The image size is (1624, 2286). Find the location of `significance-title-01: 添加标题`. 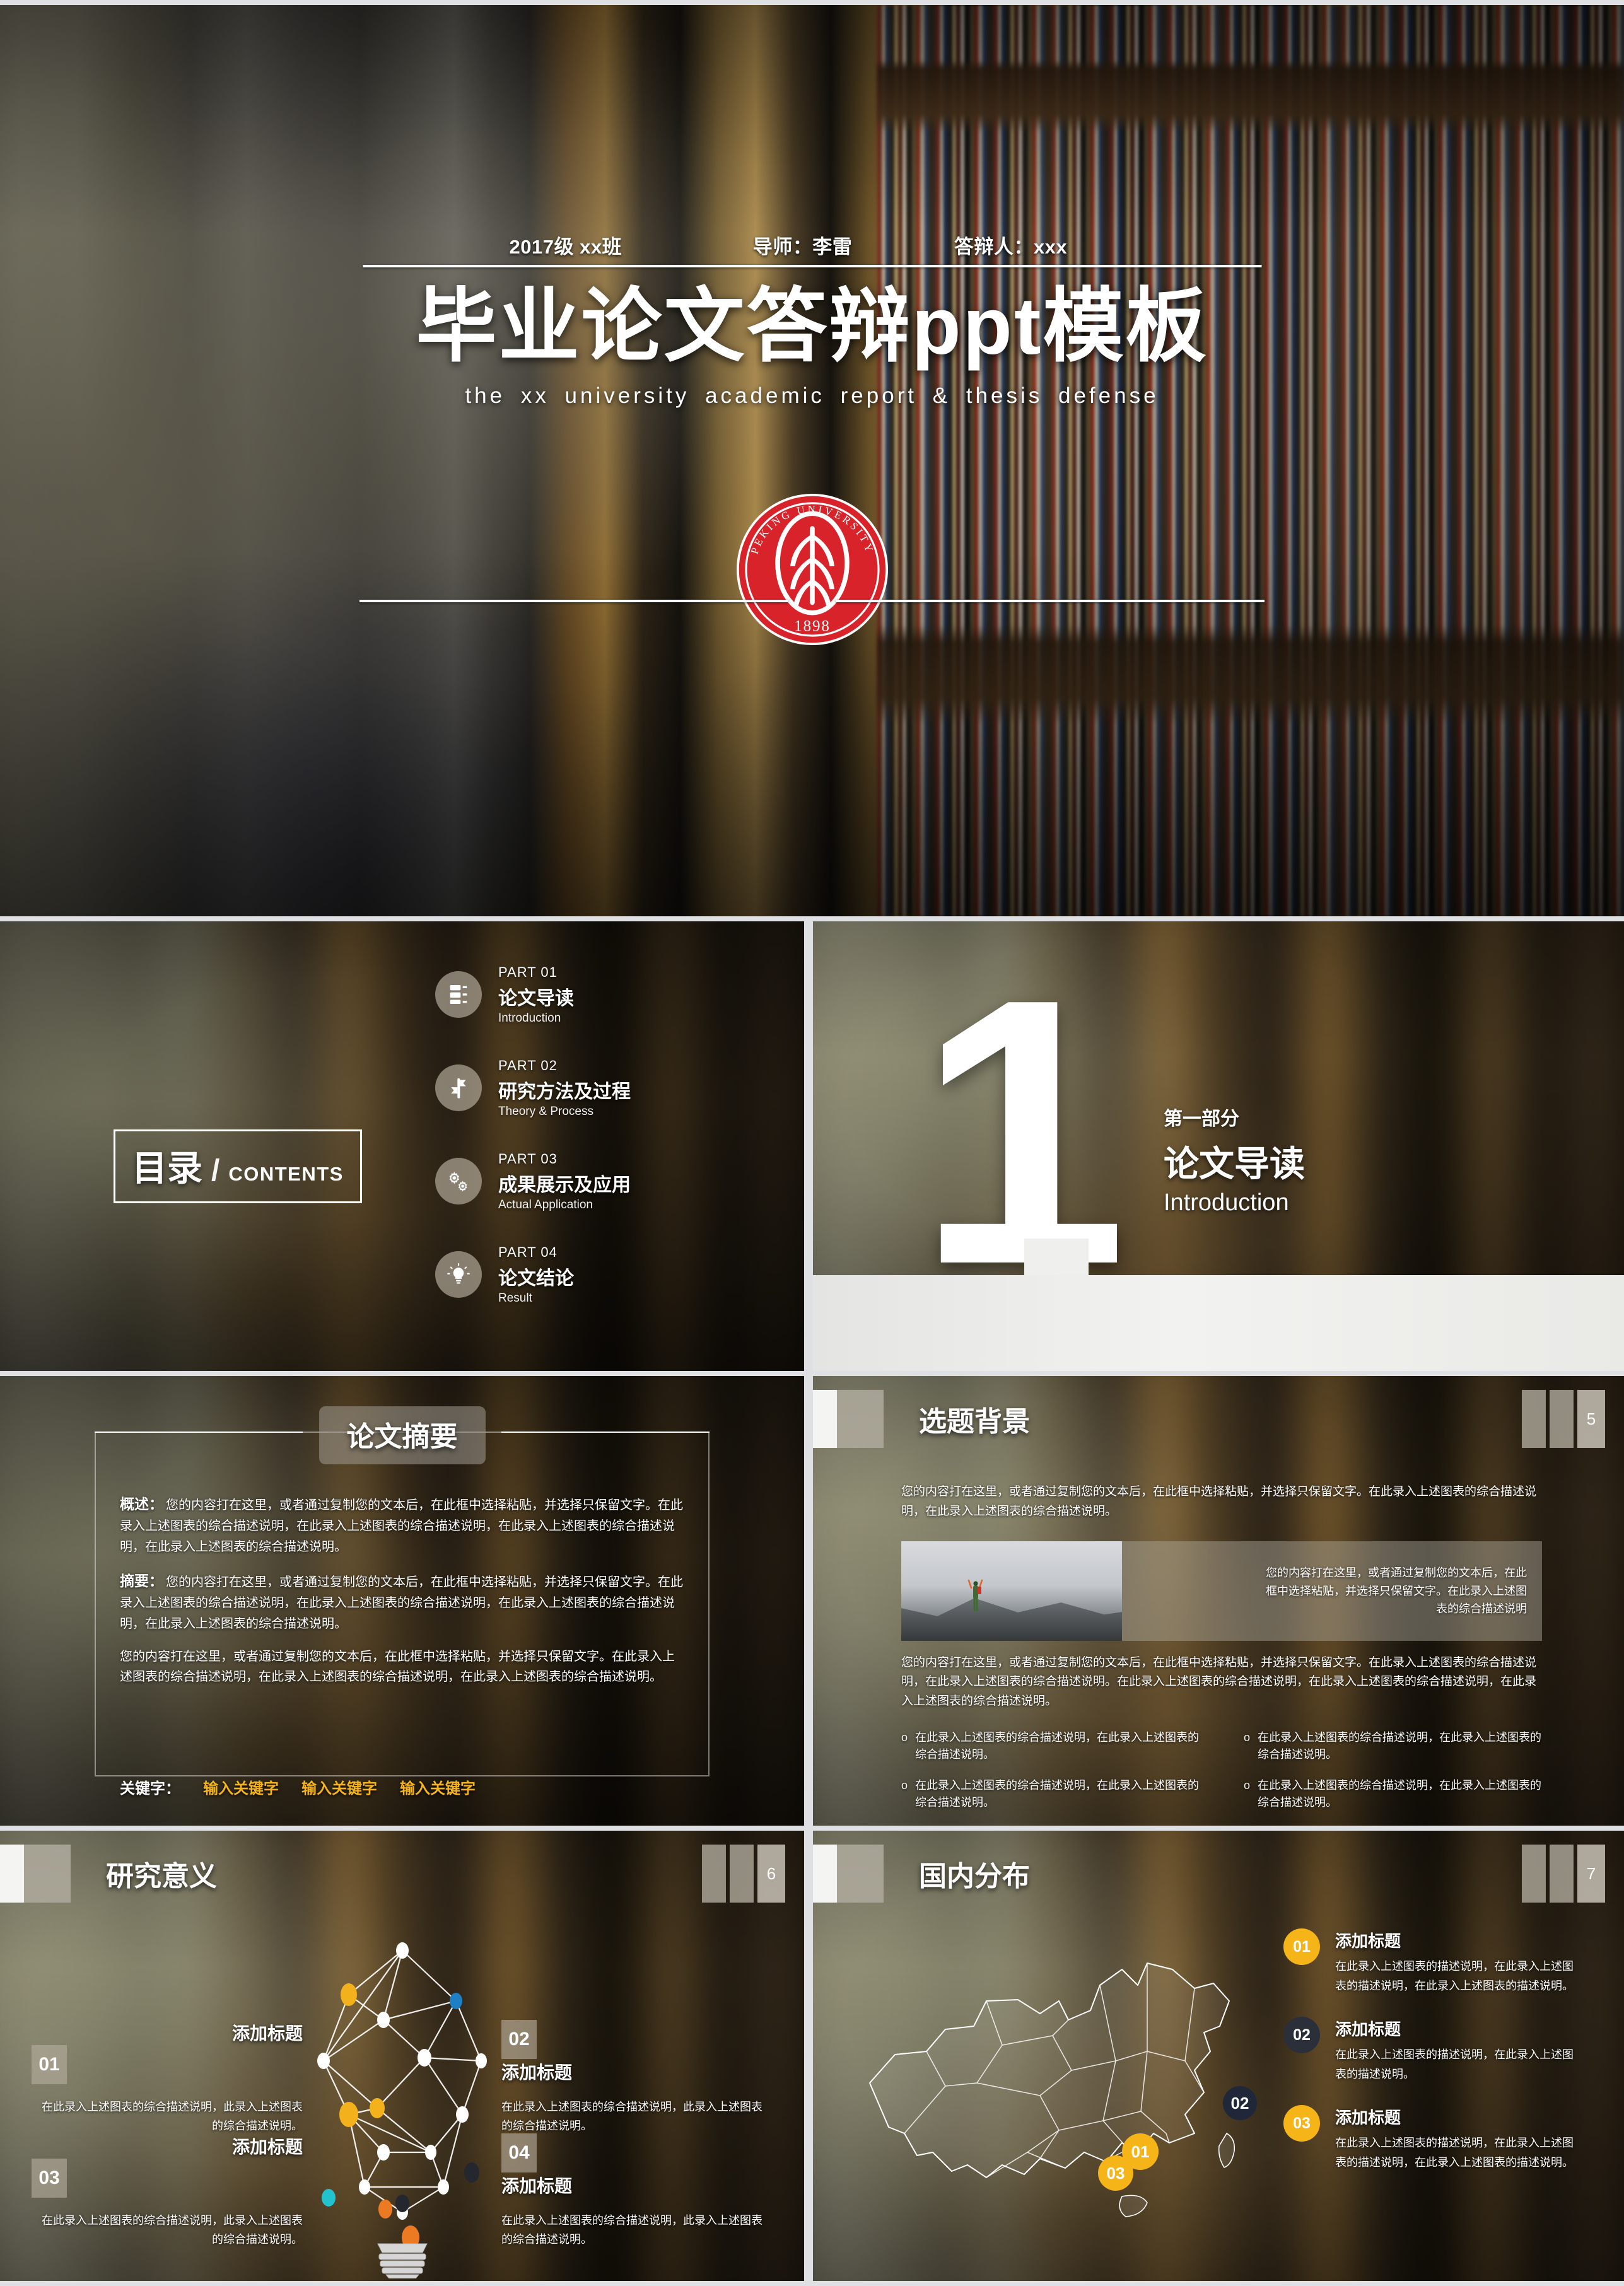

significance-title-01: 添加标题 is located at coordinates (267, 2033).